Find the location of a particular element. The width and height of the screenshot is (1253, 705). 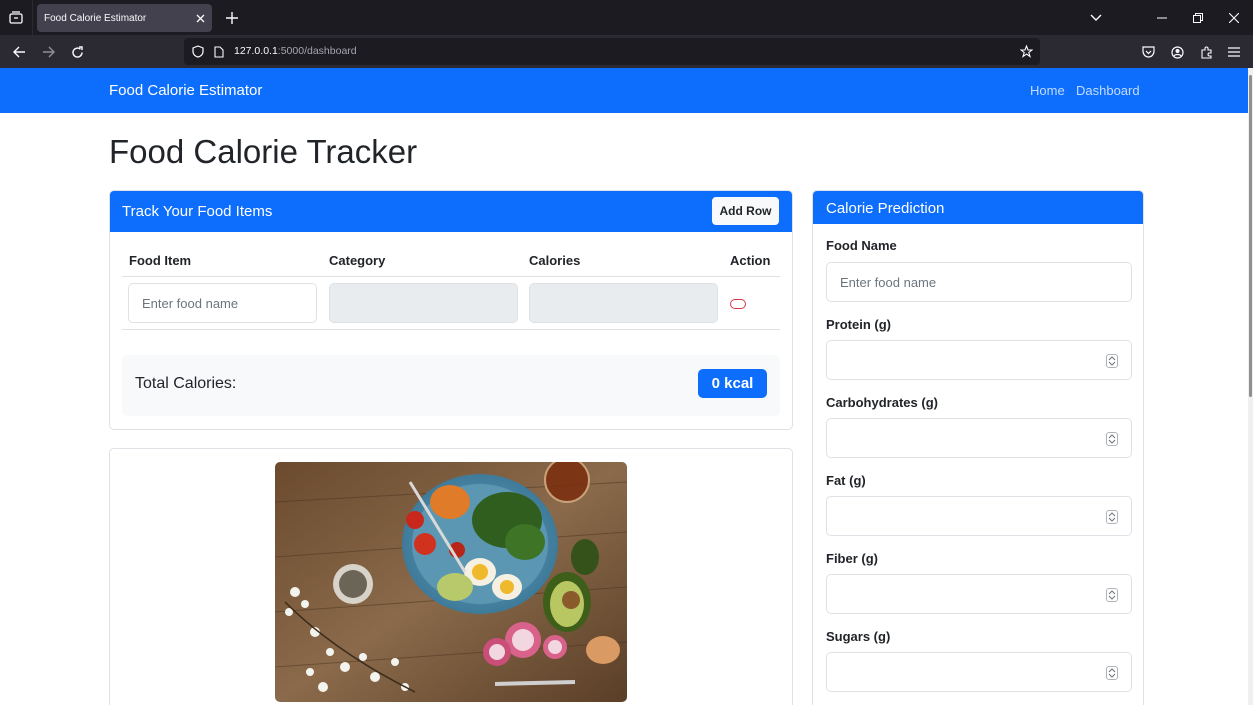

restore-icon is located at coordinates (1198, 18).